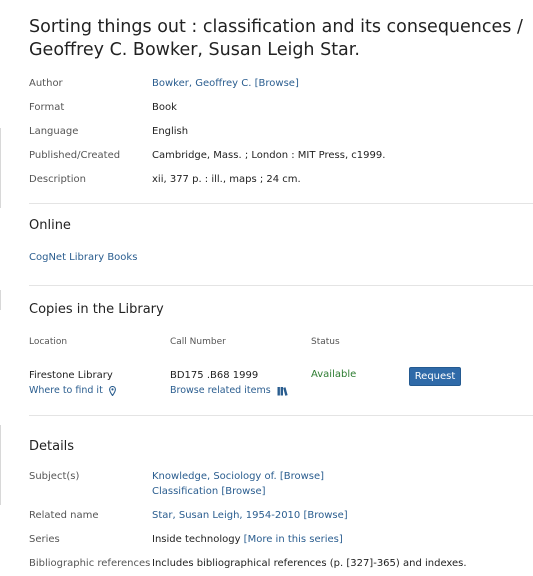 This screenshot has height=576, width=533. What do you see at coordinates (54, 476) in the screenshot?
I see `subjects-label: Subject(s)` at bounding box center [54, 476].